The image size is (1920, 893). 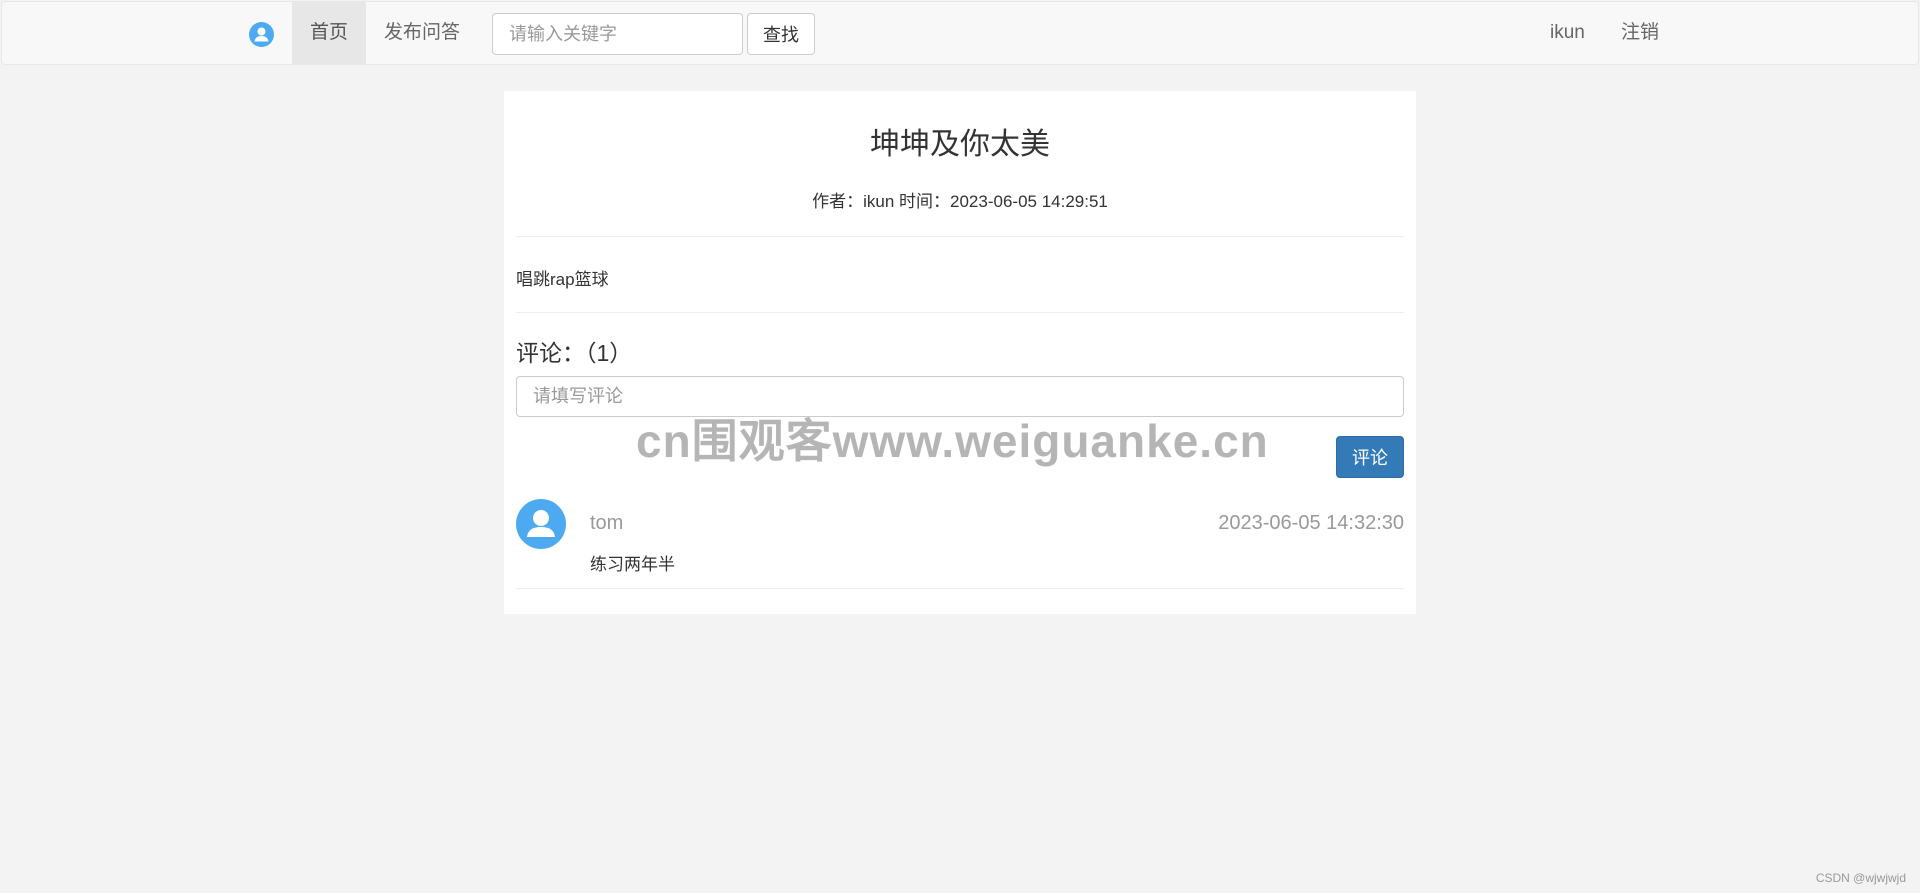 What do you see at coordinates (960, 33) in the screenshot?
I see `top-navbar: 首页 发布问答 查找 ikun 注销` at bounding box center [960, 33].